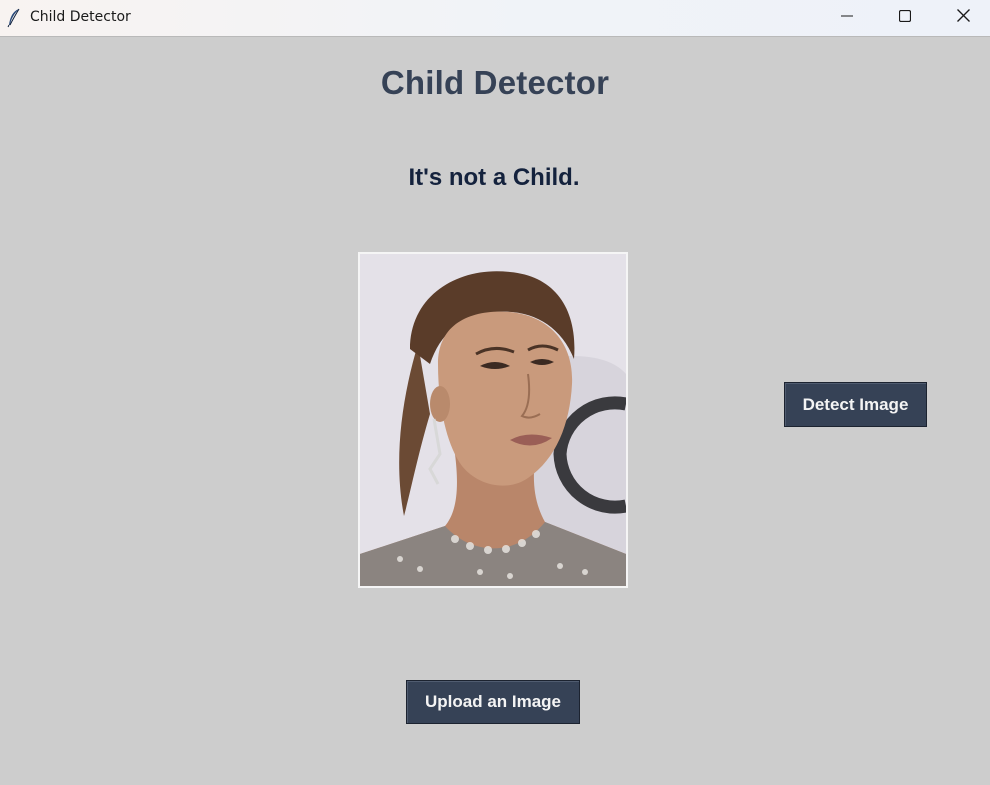 The width and height of the screenshot is (990, 785). What do you see at coordinates (855, 404) in the screenshot?
I see `detect-image-button: Detect Image` at bounding box center [855, 404].